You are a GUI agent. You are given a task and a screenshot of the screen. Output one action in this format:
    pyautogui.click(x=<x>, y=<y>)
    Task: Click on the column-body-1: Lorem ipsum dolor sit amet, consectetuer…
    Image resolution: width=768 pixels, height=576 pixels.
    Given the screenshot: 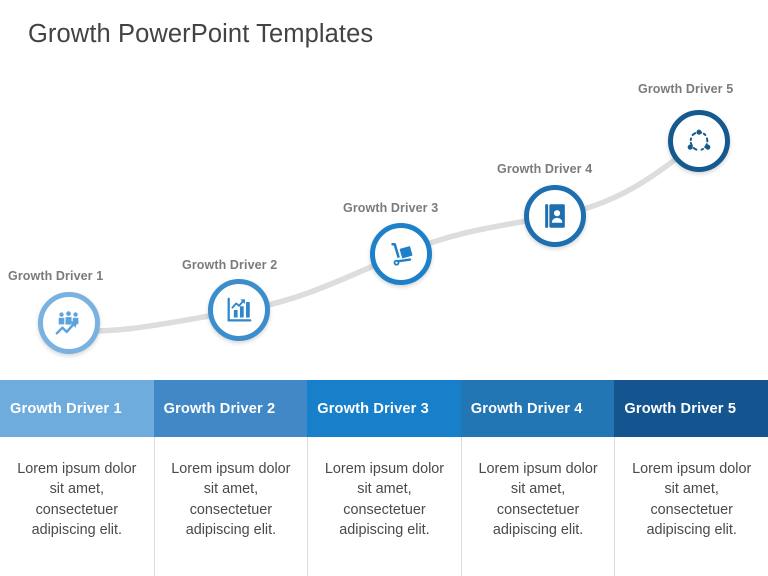 What is the action you would take?
    pyautogui.click(x=77, y=506)
    